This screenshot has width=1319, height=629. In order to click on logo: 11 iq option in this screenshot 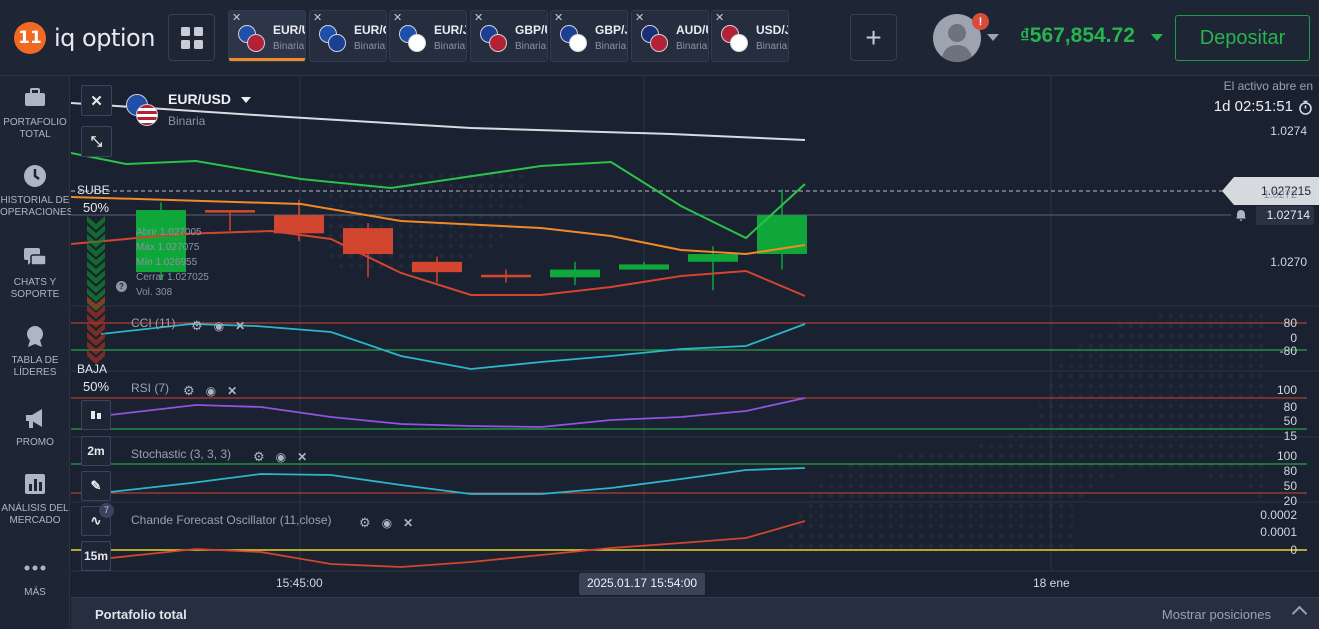, I will do `click(84, 38)`.